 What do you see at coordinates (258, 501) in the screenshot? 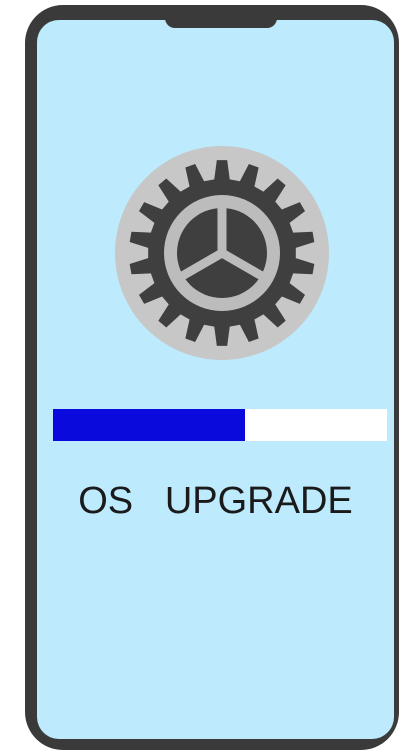
I see `title-upgrade: UPGRADE` at bounding box center [258, 501].